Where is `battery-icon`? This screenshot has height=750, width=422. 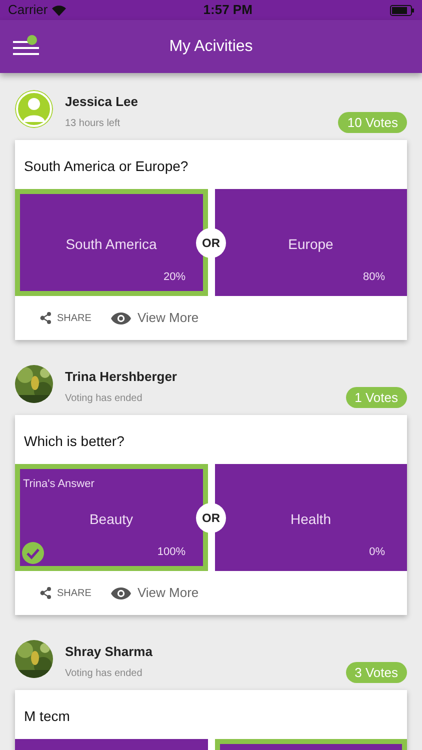
battery-icon is located at coordinates (402, 10).